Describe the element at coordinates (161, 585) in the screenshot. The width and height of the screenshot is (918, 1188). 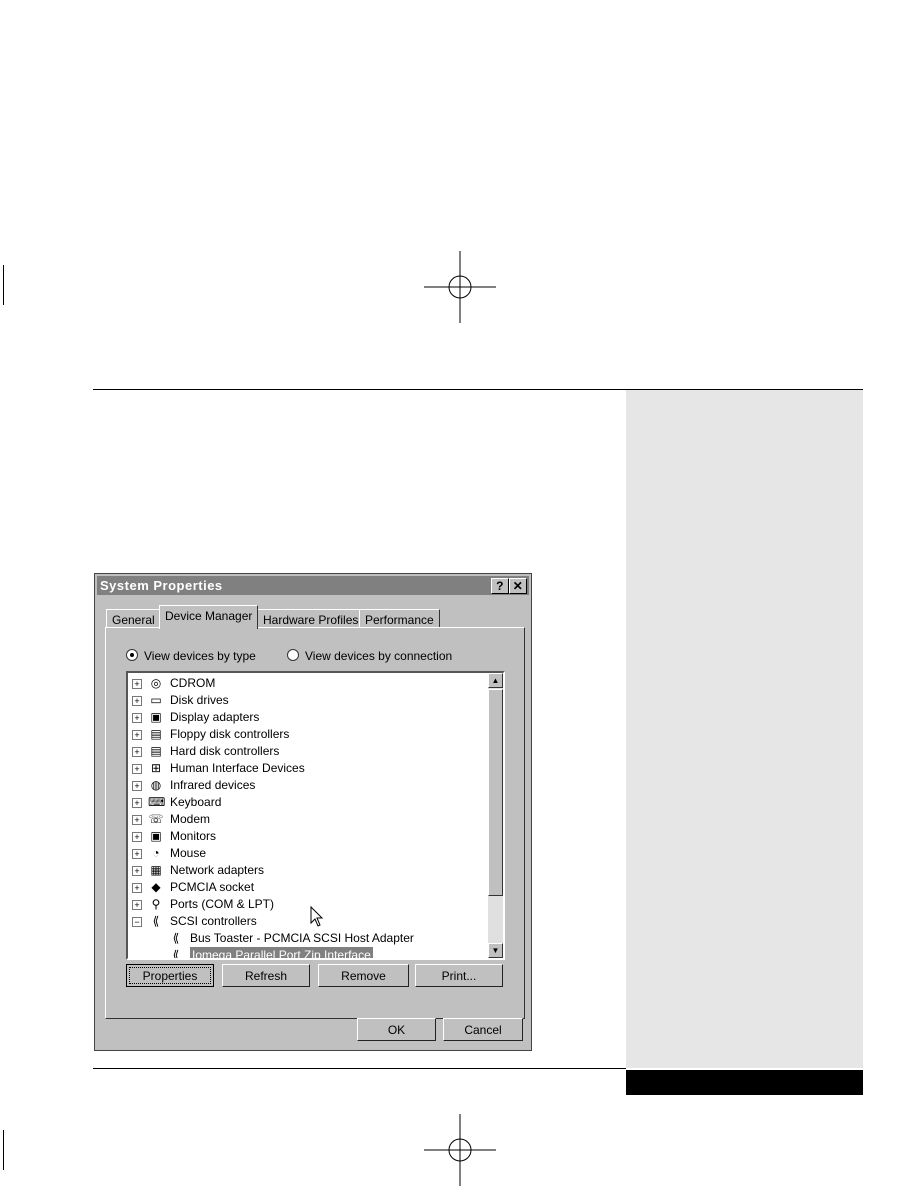
I see `dialog-title: System Properties` at that location.